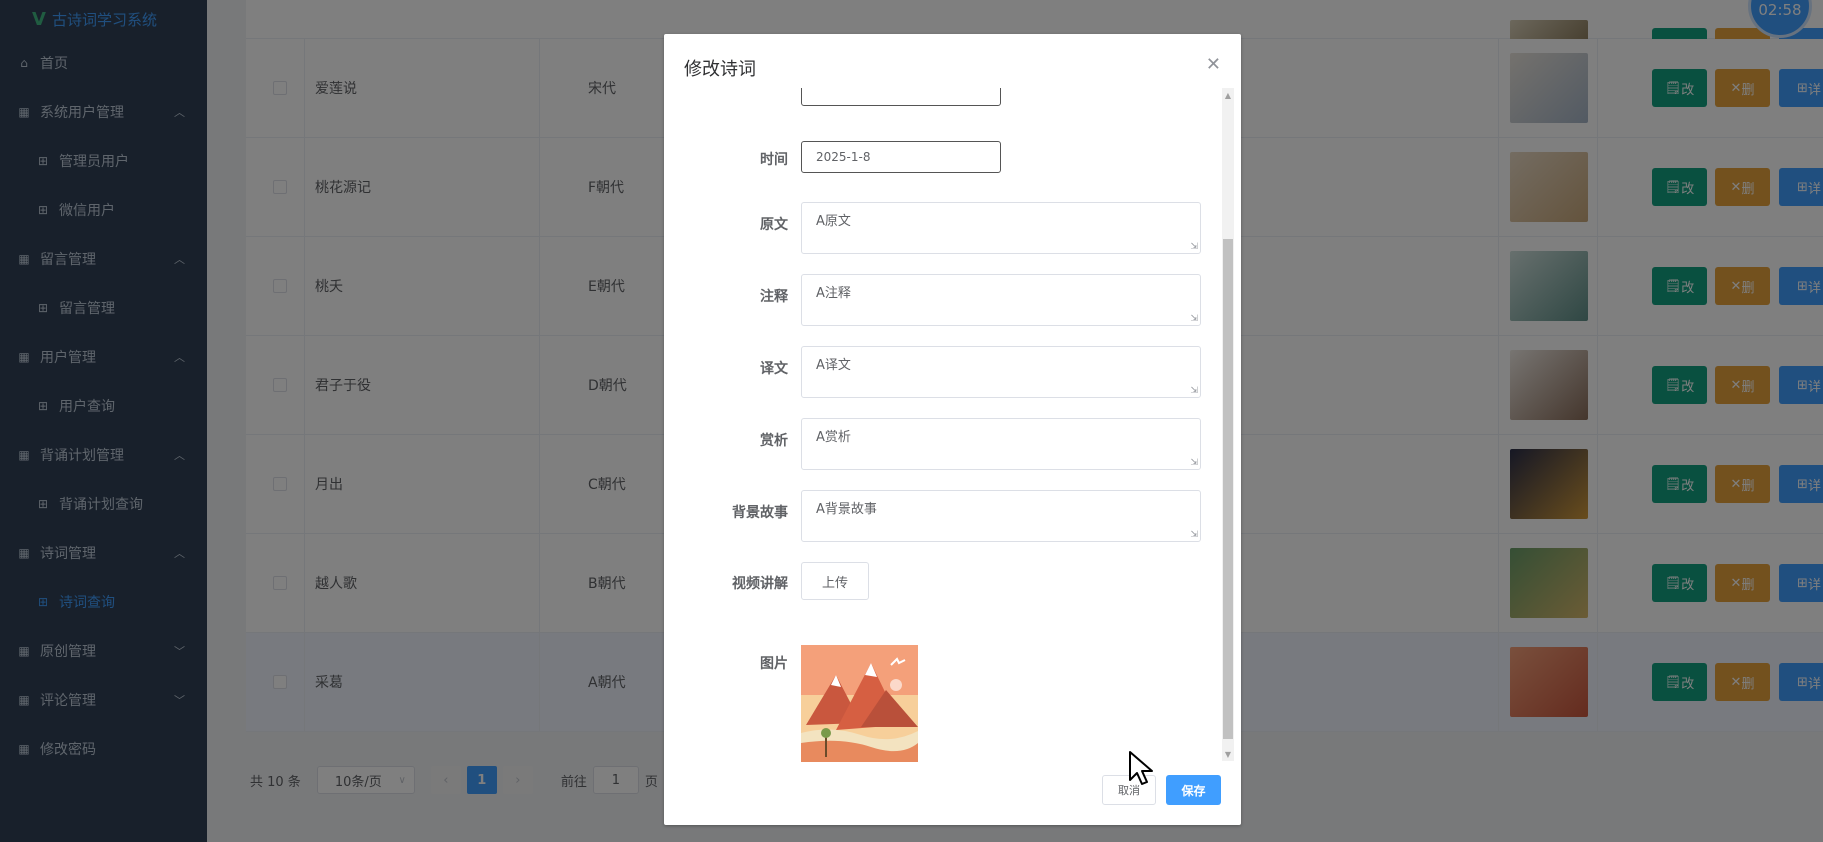 This screenshot has height=842, width=1823. What do you see at coordinates (1193, 790) in the screenshot?
I see `save-button: 保存` at bounding box center [1193, 790].